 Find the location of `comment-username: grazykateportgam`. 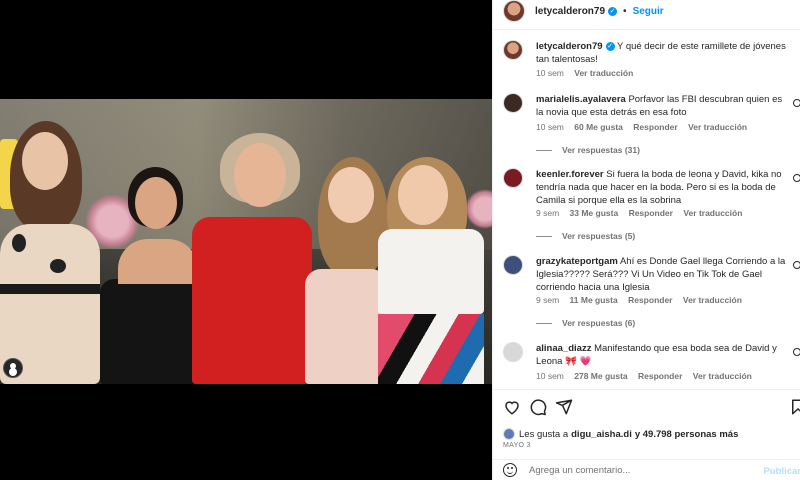

comment-username: grazykateportgam is located at coordinates (577, 261).